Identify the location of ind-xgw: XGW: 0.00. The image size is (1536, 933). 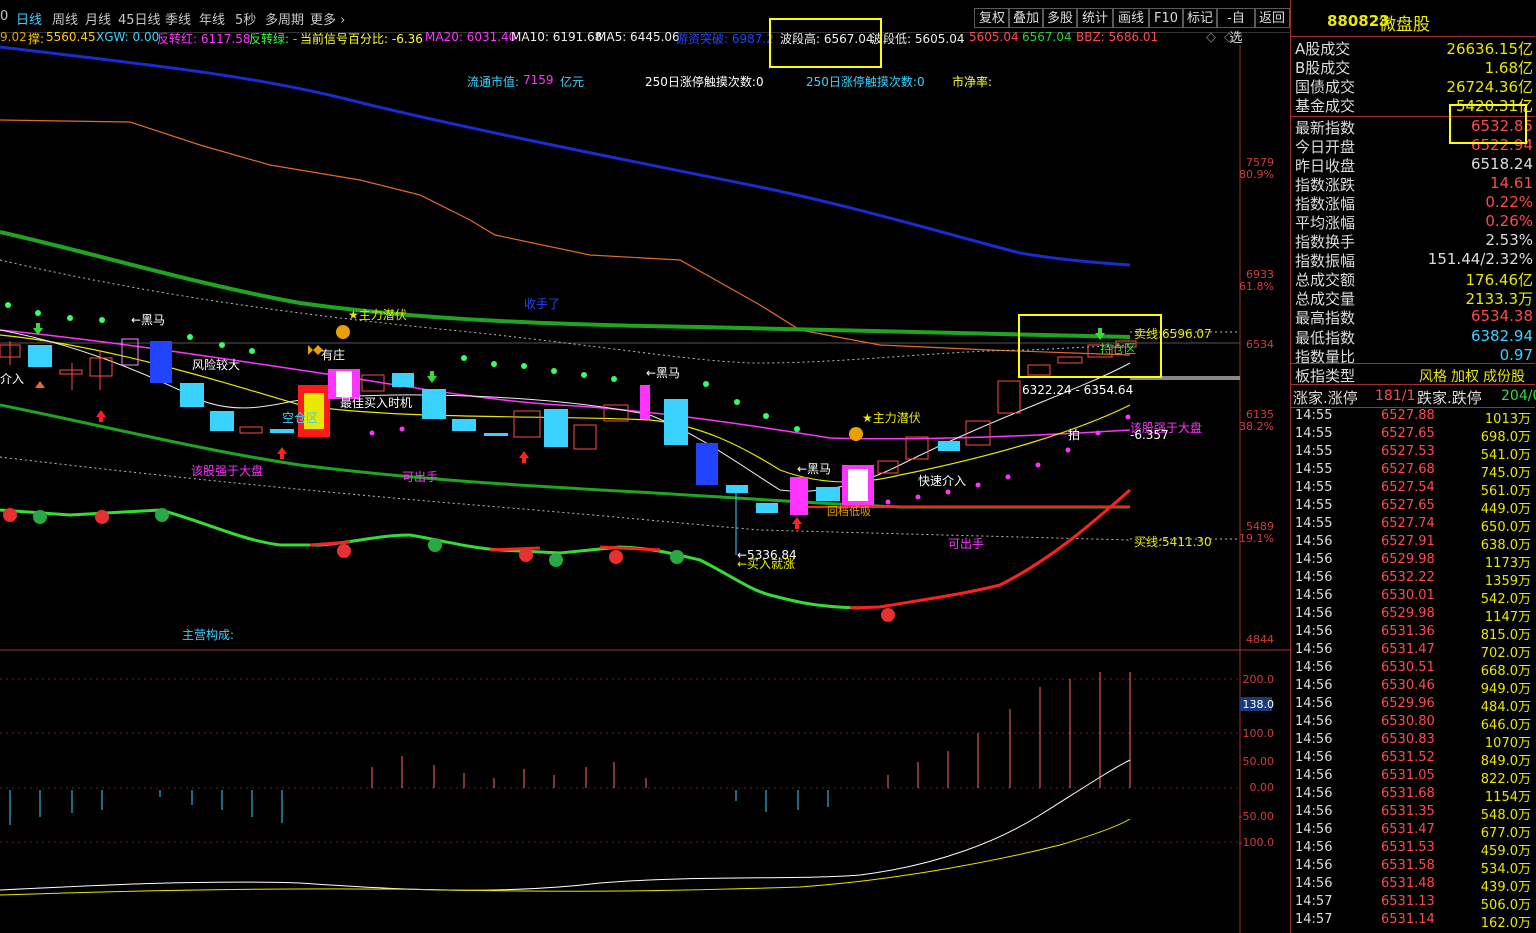
(128, 37).